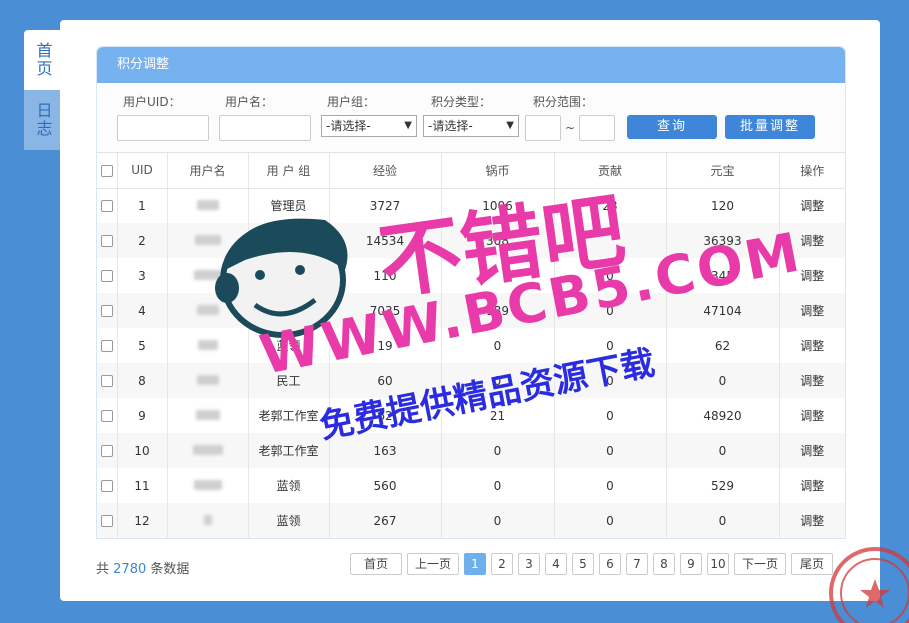 This screenshot has width=909, height=623. What do you see at coordinates (637, 564) in the screenshot?
I see `page-number-button: 7` at bounding box center [637, 564].